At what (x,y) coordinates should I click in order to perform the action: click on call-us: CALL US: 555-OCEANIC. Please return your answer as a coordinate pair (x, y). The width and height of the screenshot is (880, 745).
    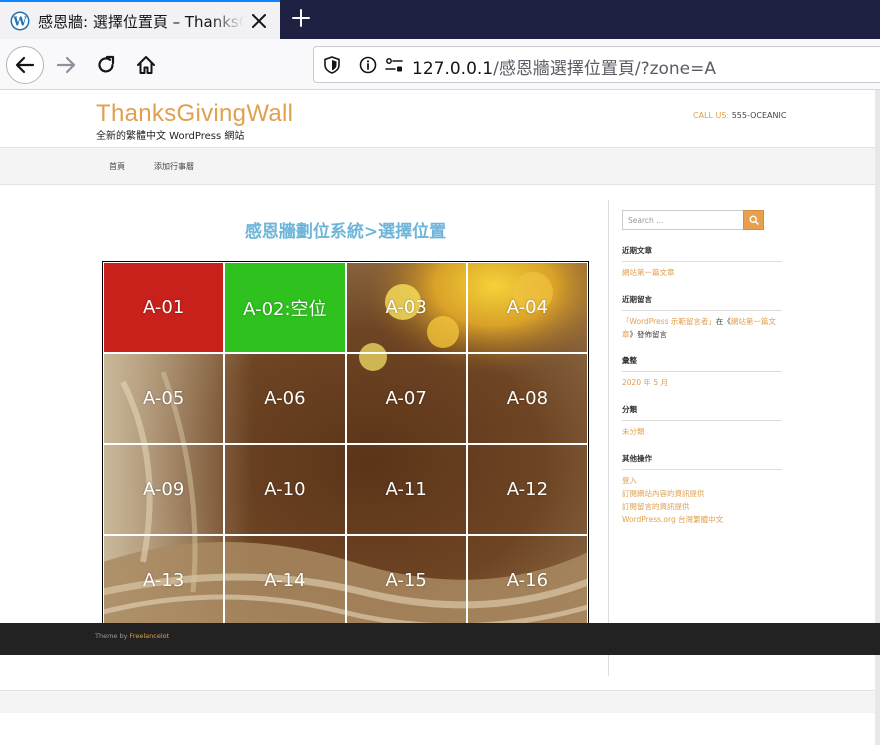
    Looking at the image, I should click on (739, 115).